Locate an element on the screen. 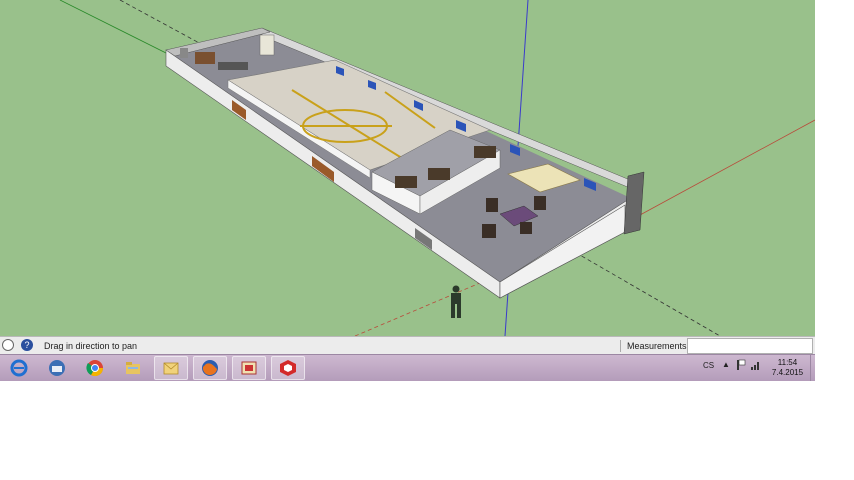 This screenshot has width=854, height=480. flag-icon is located at coordinates (741, 366).